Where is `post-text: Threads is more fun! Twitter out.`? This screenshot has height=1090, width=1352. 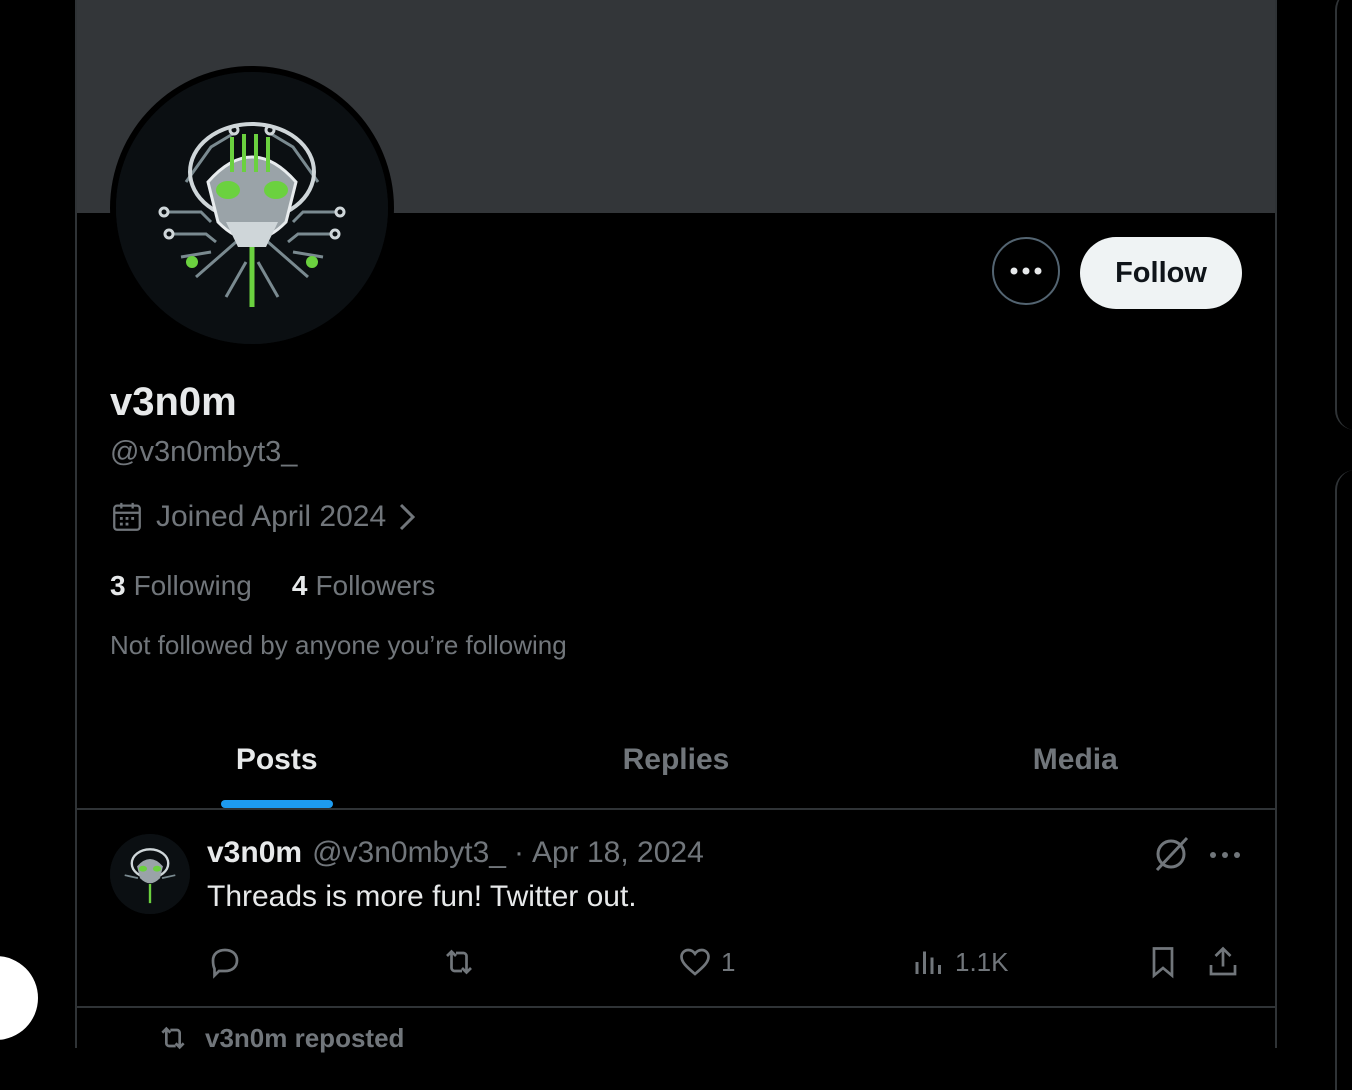
post-text: Threads is more fun! Twitter out. is located at coordinates (422, 896).